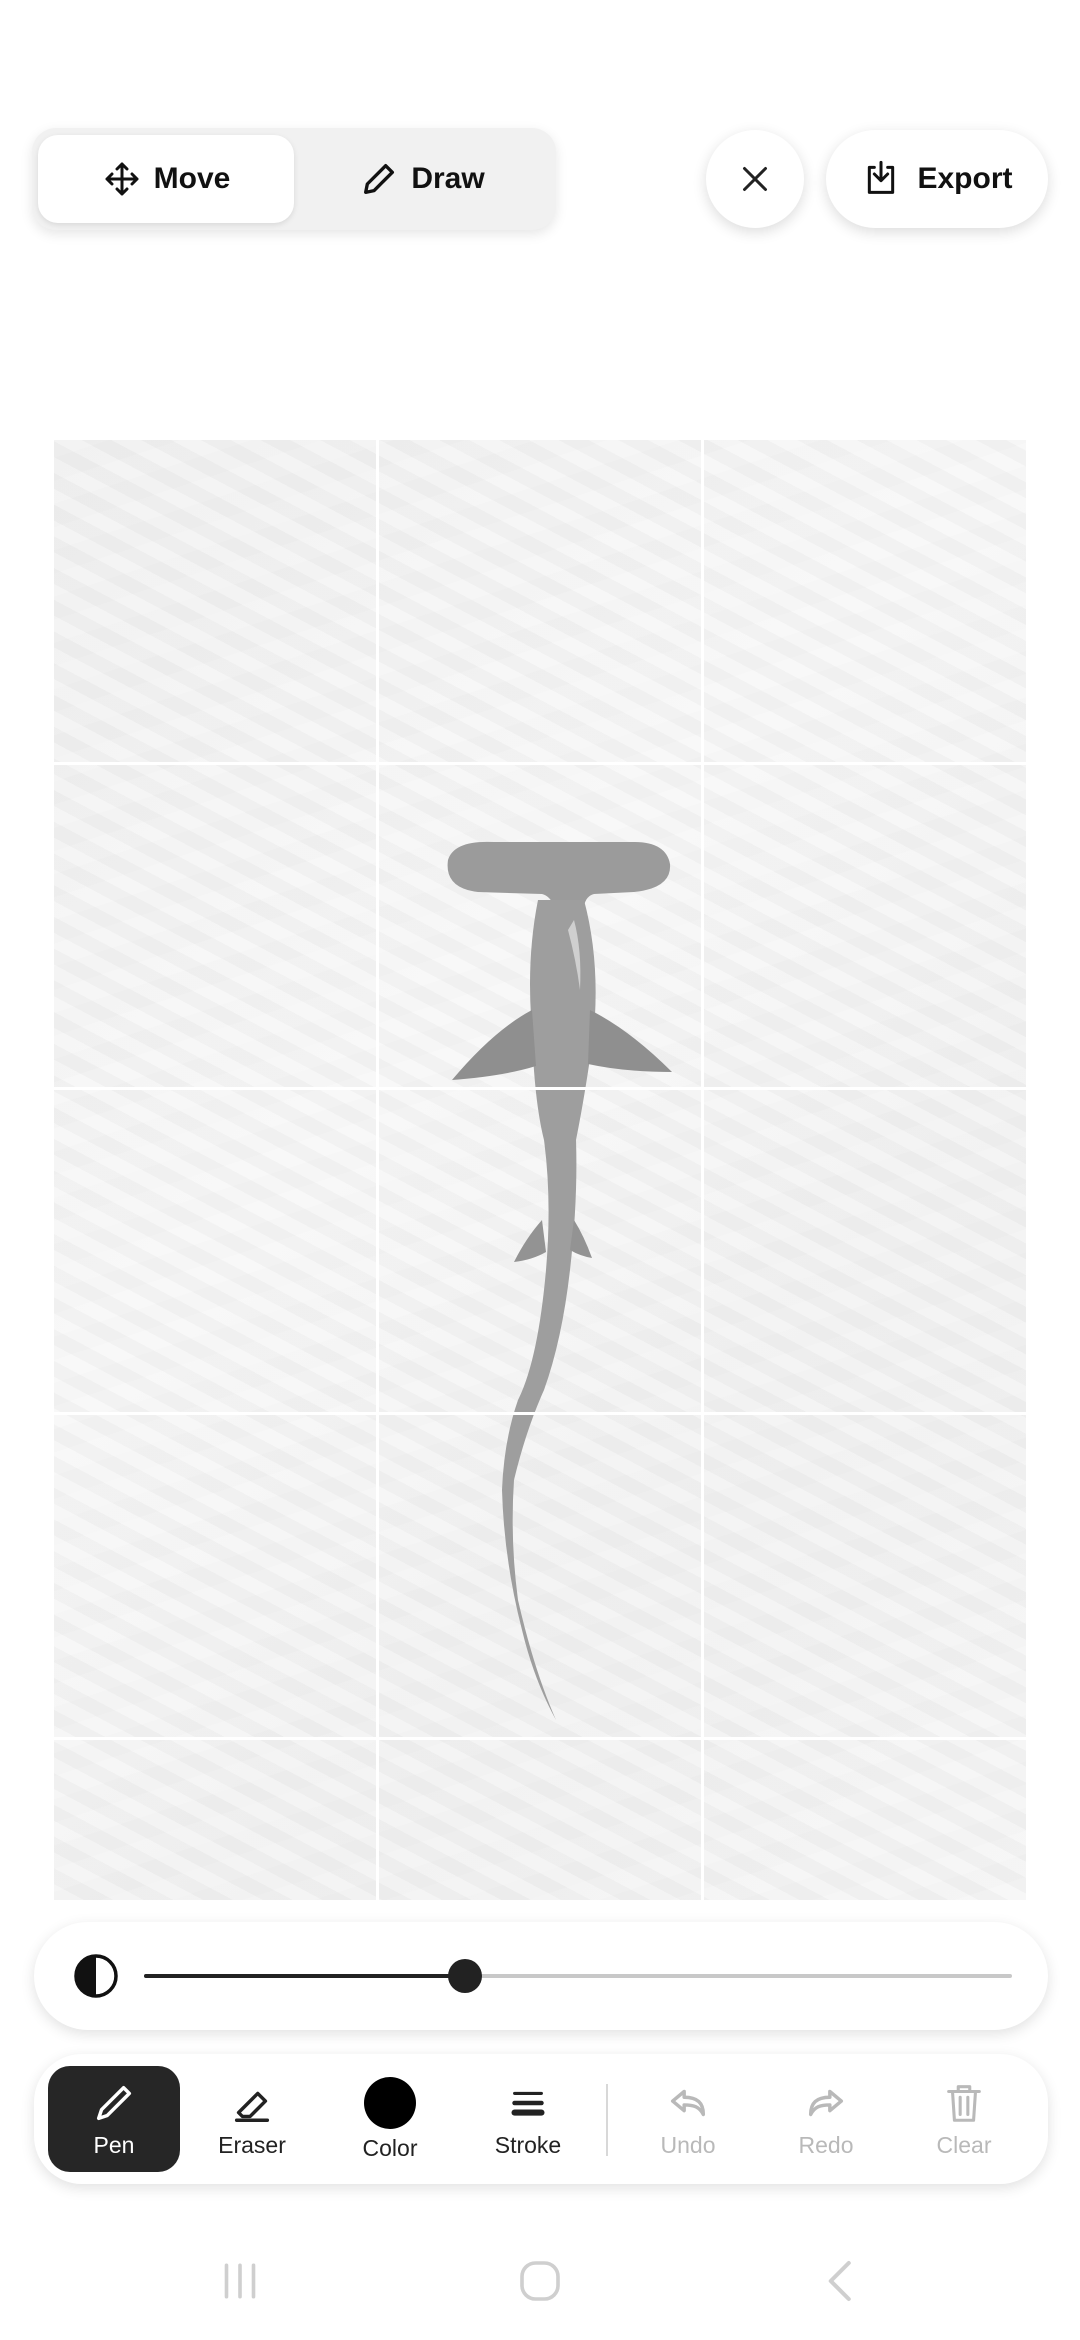 The image size is (1080, 2340). I want to click on tool-dock: Pen Eraser Color Stroke Undo Redo Clear, so click(541, 2119).